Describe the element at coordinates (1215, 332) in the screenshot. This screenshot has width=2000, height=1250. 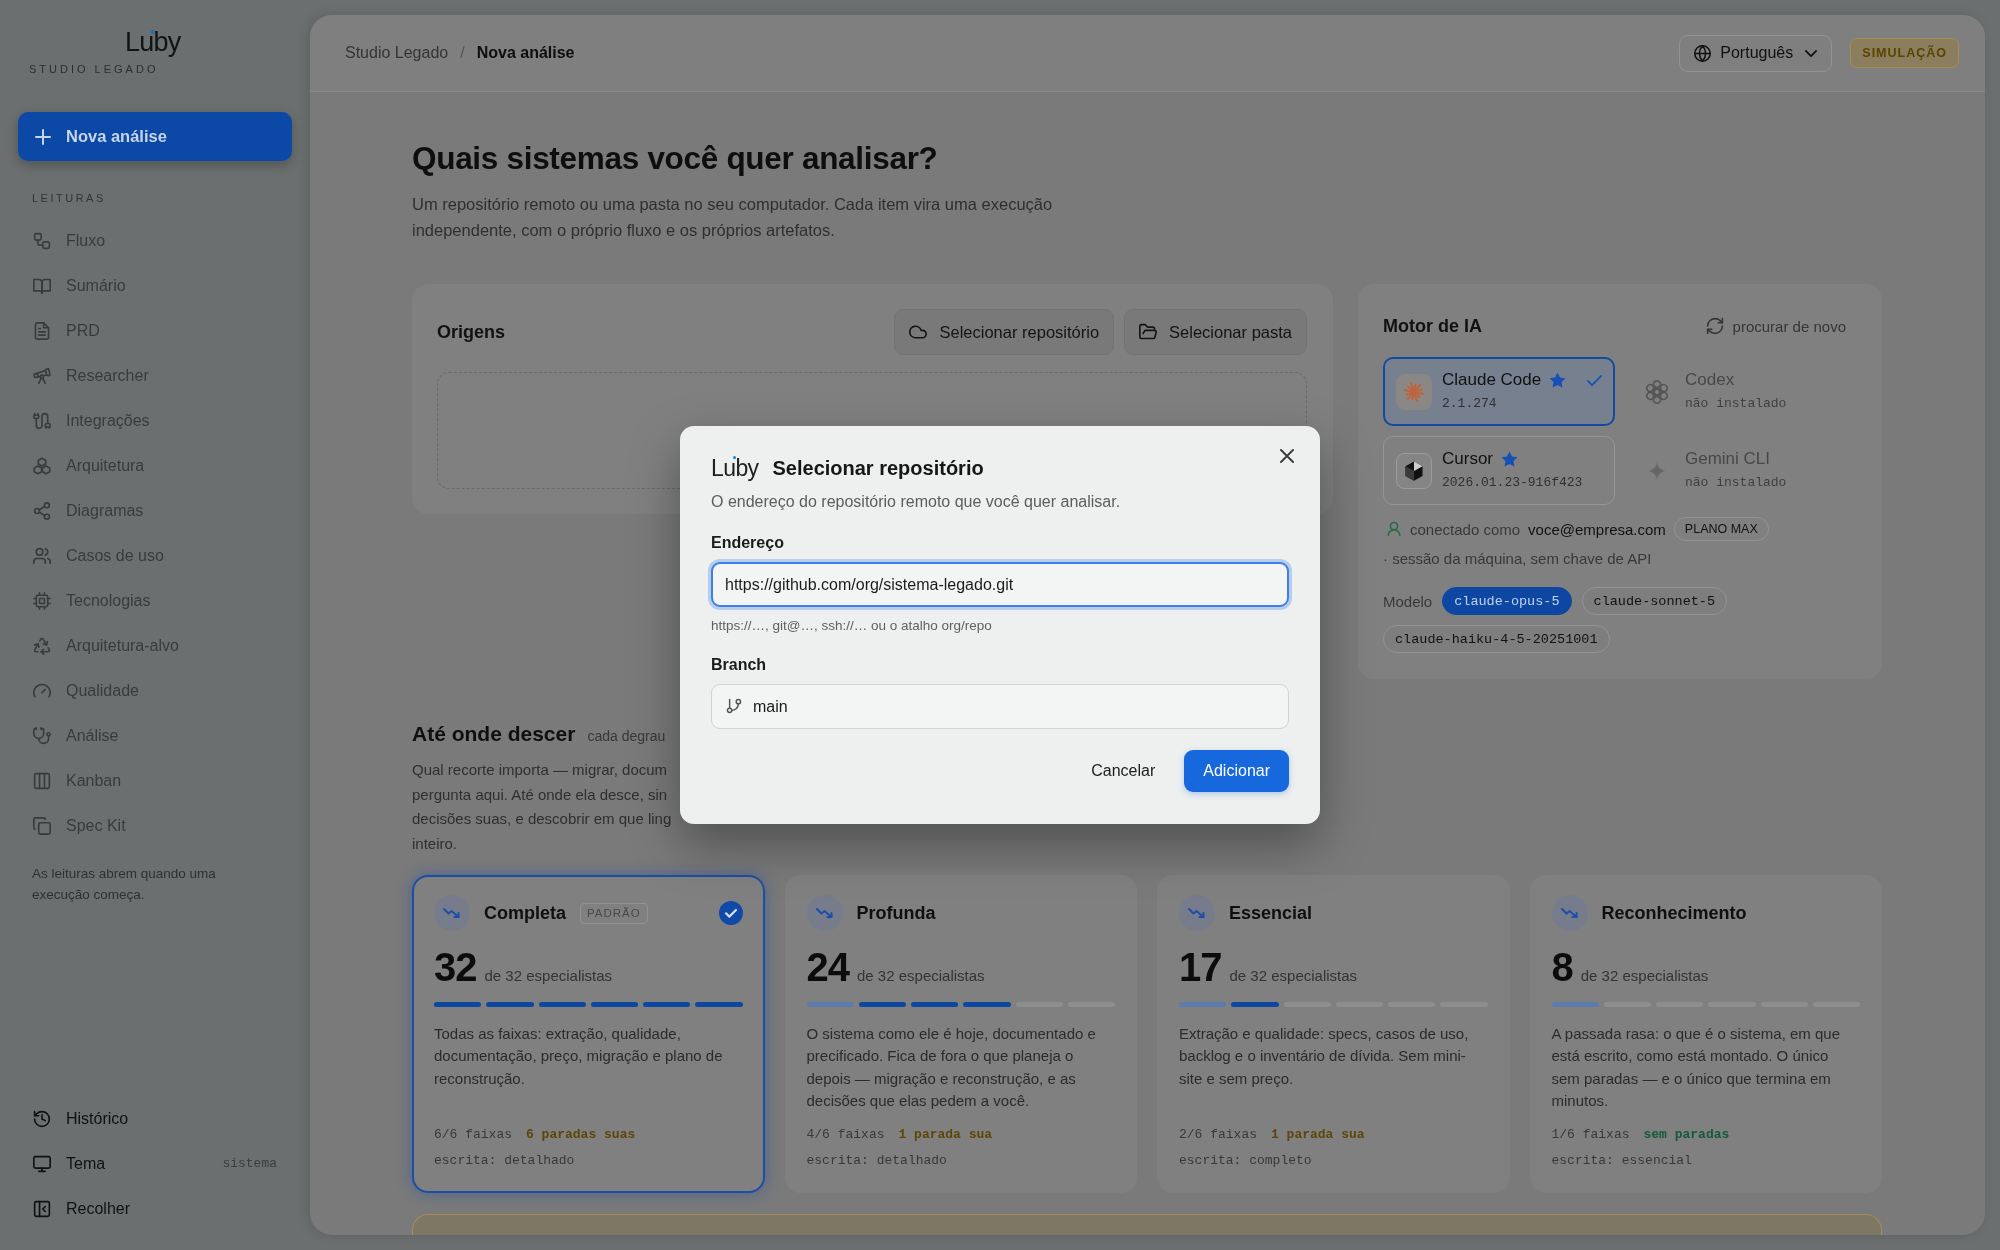
I see `source-button: Selecionar pasta` at that location.